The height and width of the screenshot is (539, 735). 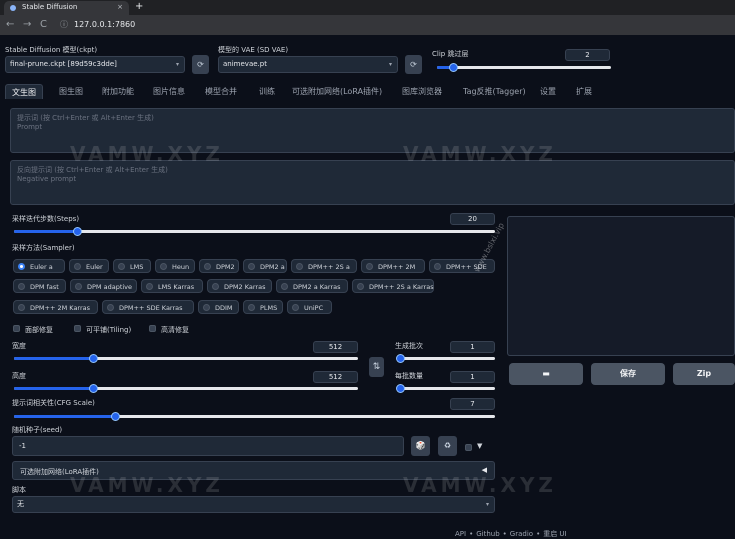 I want to click on cfg-number: 7, so click(x=472, y=404).